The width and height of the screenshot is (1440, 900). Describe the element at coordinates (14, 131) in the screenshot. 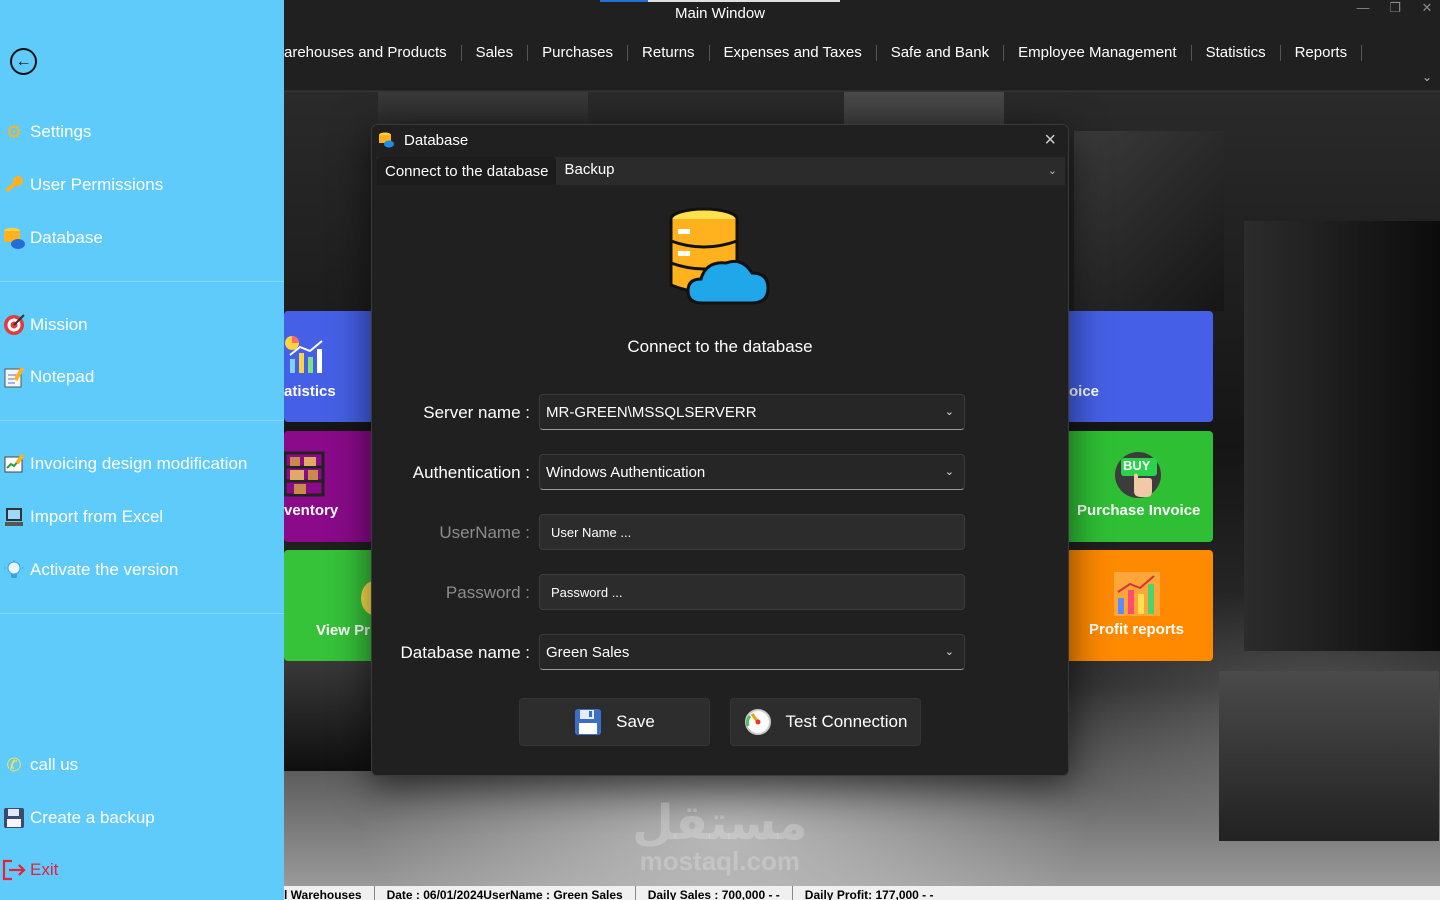

I see `gear-icon: ⚙` at that location.